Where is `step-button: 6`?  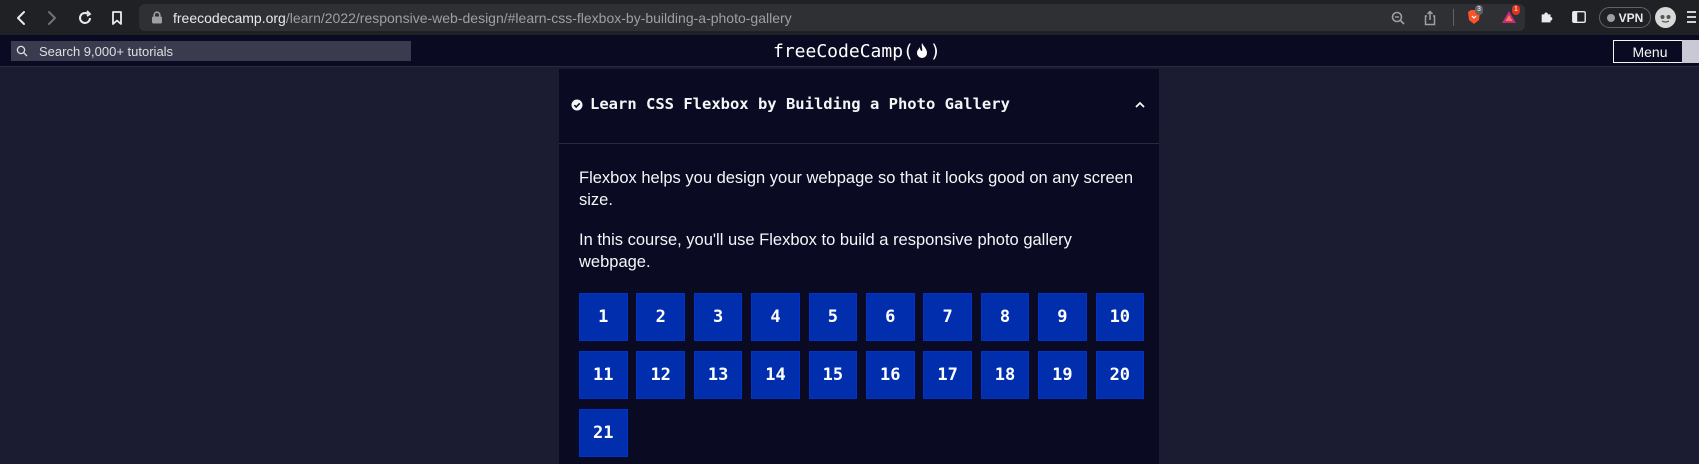
step-button: 6 is located at coordinates (890, 317).